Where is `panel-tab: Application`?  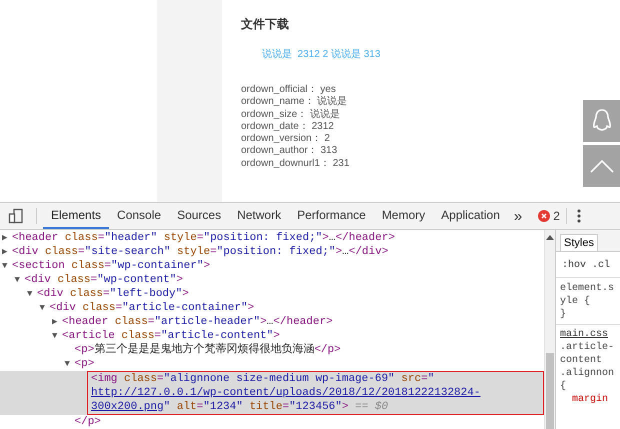 panel-tab: Application is located at coordinates (470, 216).